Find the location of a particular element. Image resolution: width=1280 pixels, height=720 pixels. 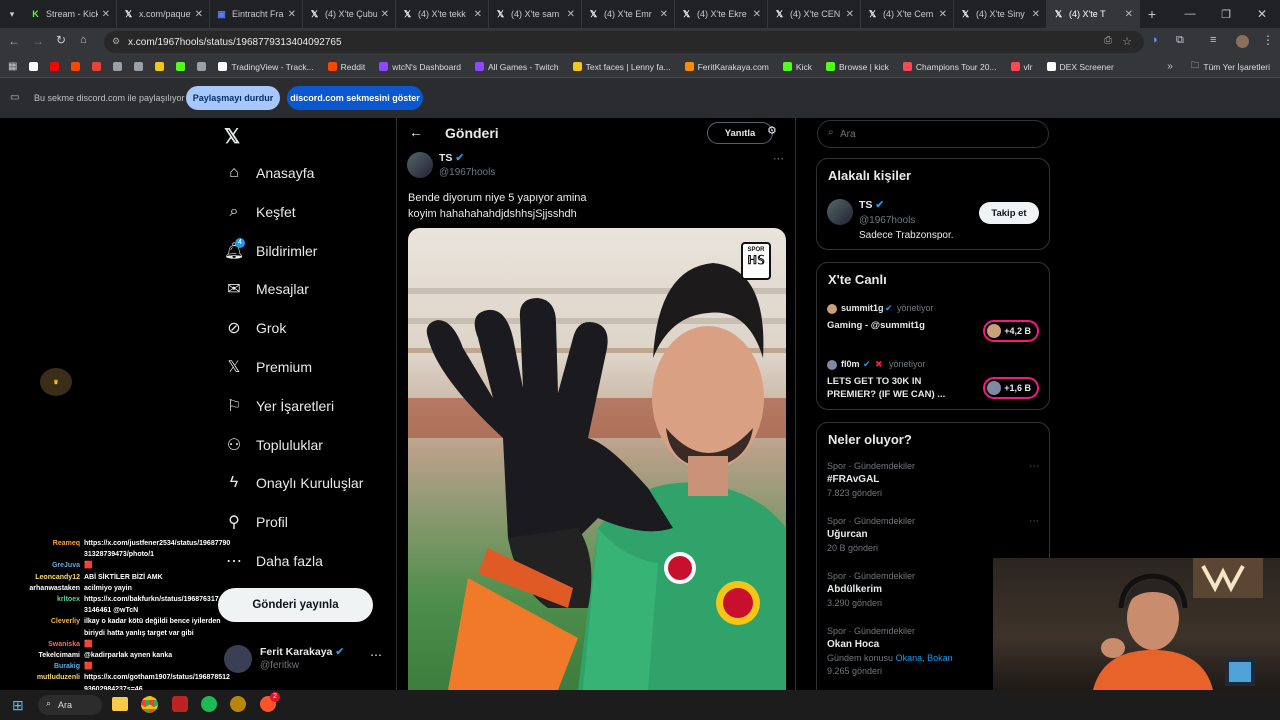

trend-item: Spor · Gündemdekiler Uğurcan 20 B gönderi ⋯ is located at coordinates (934, 534).